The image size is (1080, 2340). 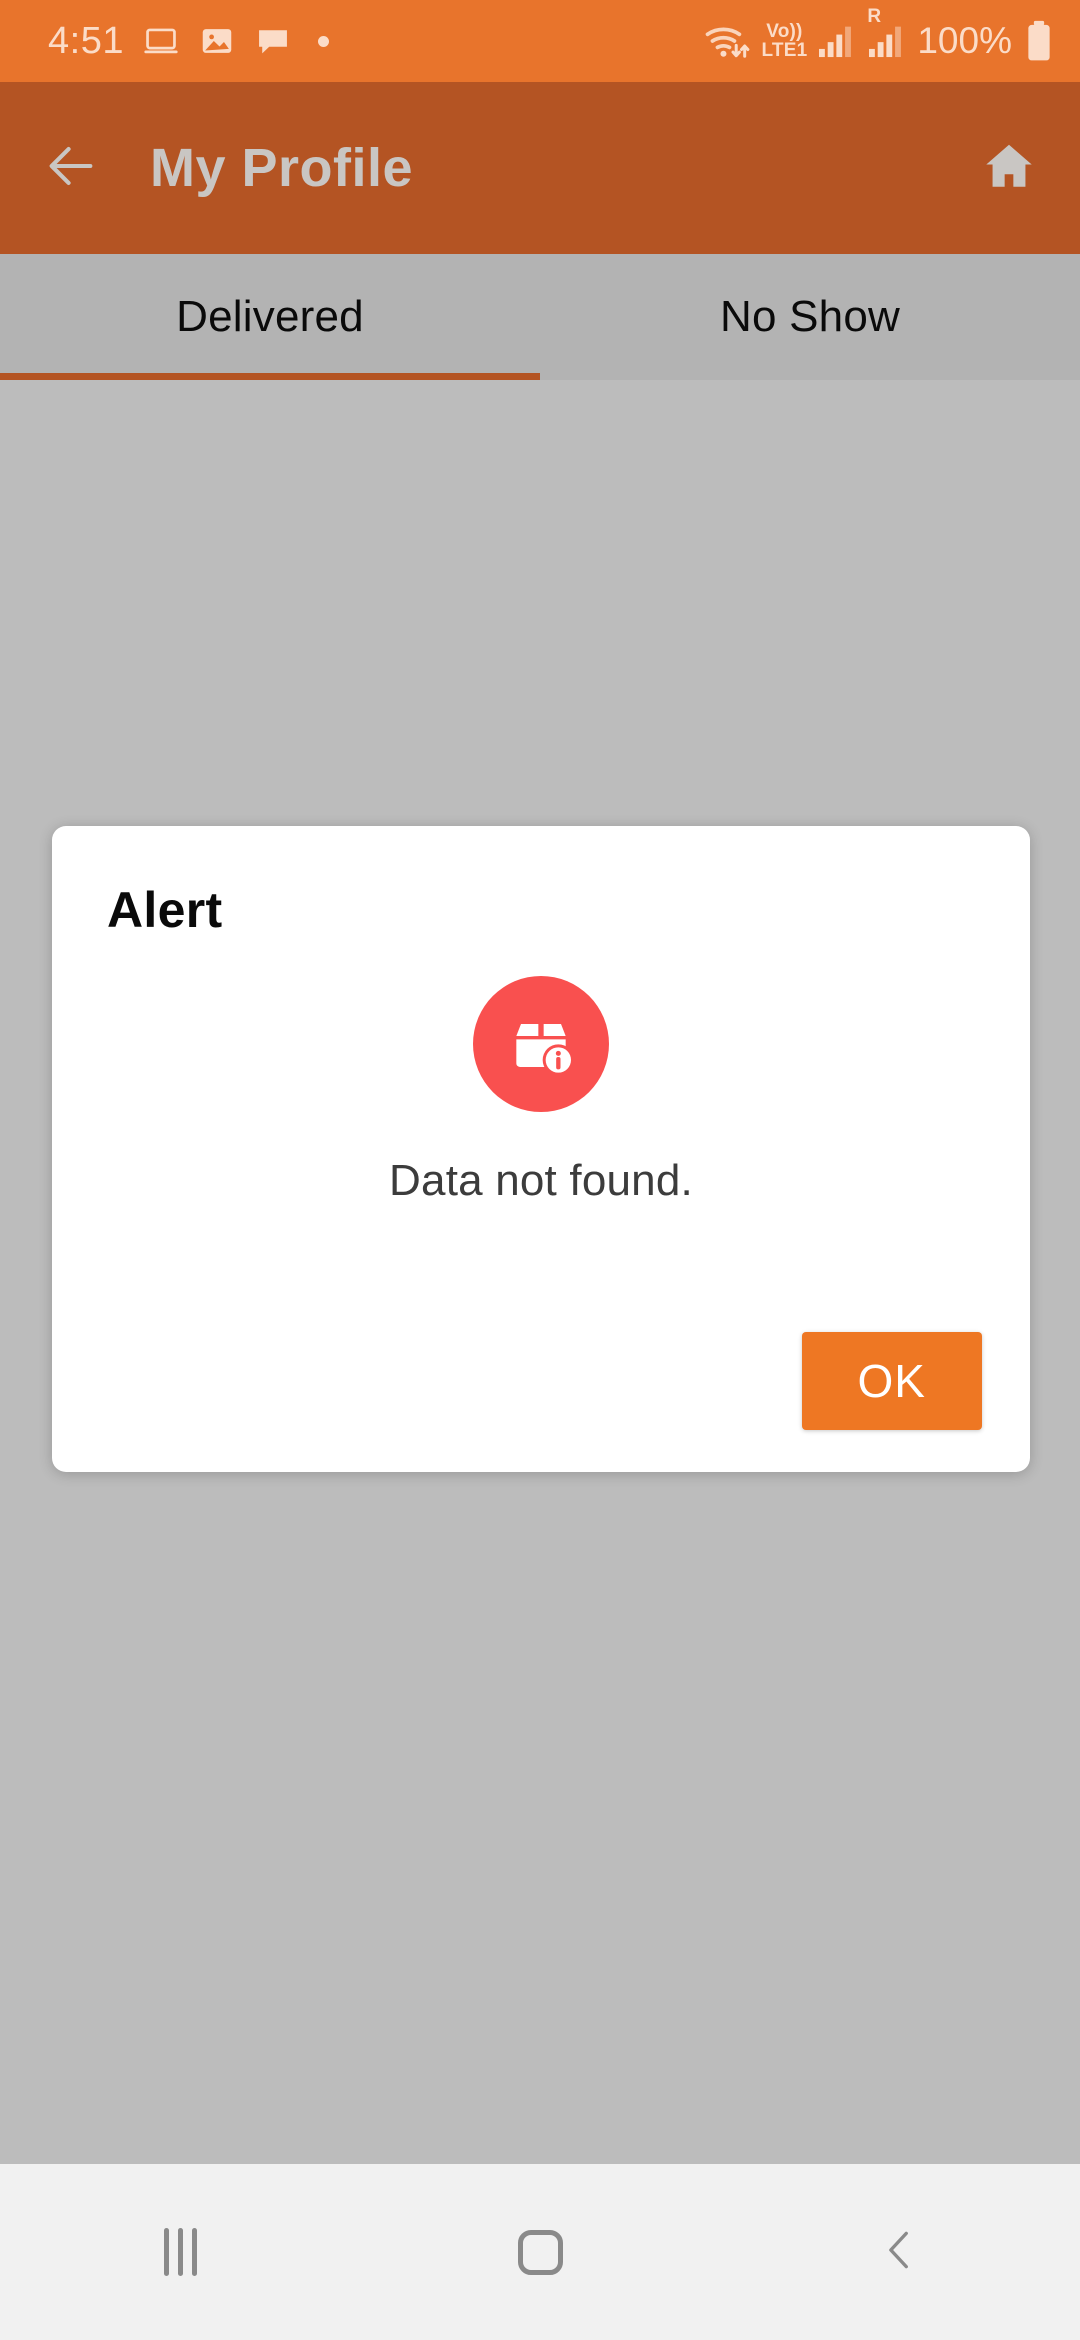 What do you see at coordinates (323, 41) in the screenshot?
I see `notification-dot-icon` at bounding box center [323, 41].